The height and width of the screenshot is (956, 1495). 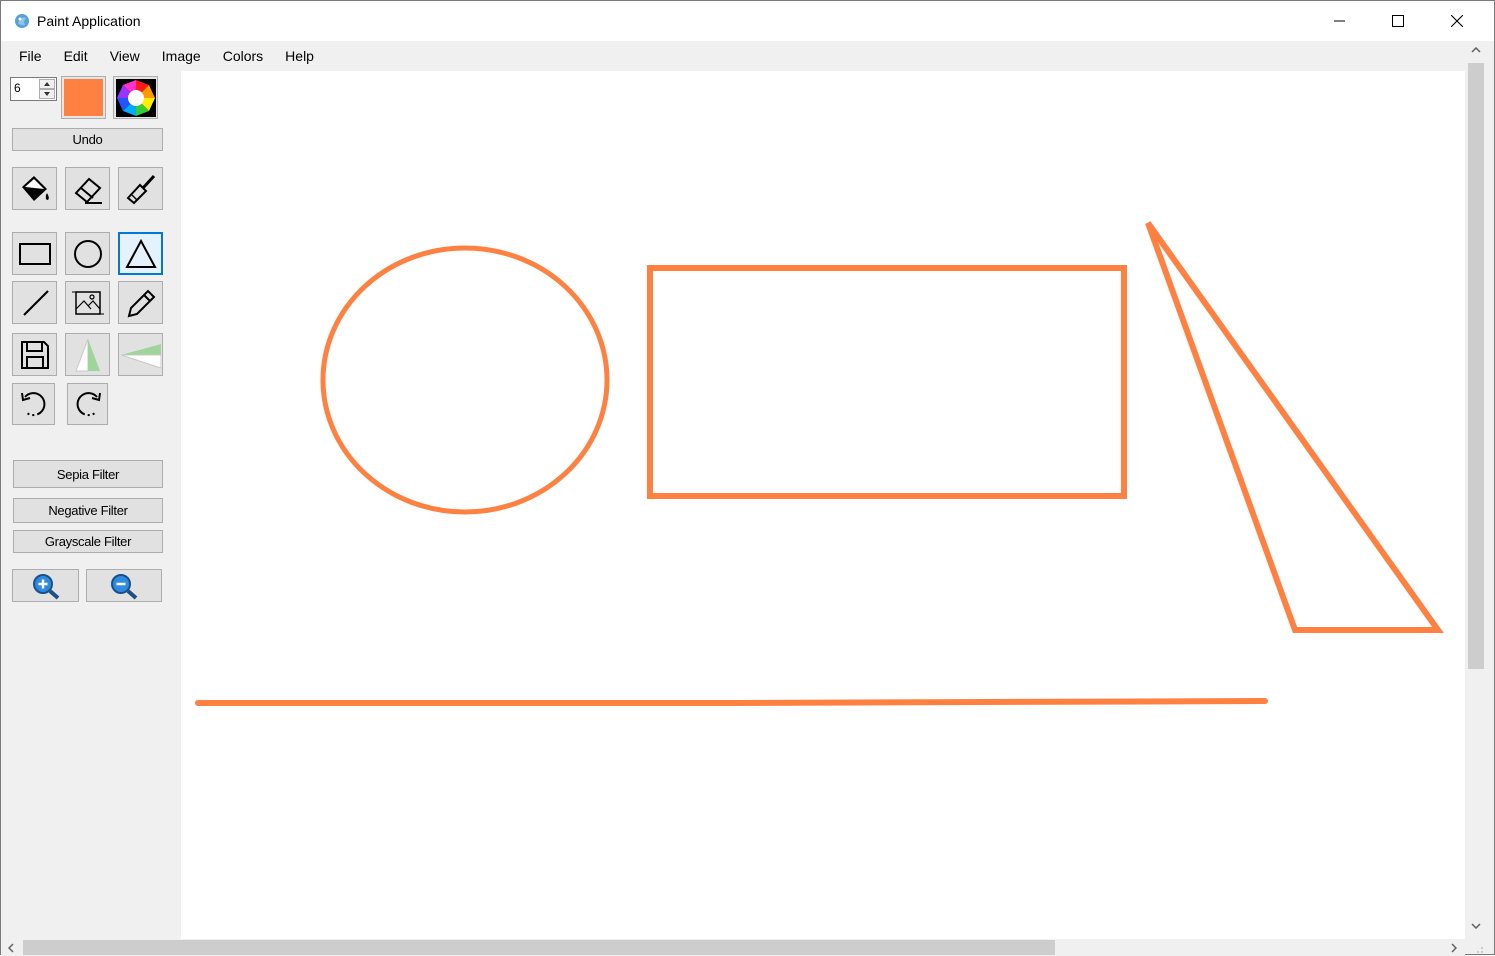 What do you see at coordinates (11, 948) in the screenshot?
I see `scroll-left-icon` at bounding box center [11, 948].